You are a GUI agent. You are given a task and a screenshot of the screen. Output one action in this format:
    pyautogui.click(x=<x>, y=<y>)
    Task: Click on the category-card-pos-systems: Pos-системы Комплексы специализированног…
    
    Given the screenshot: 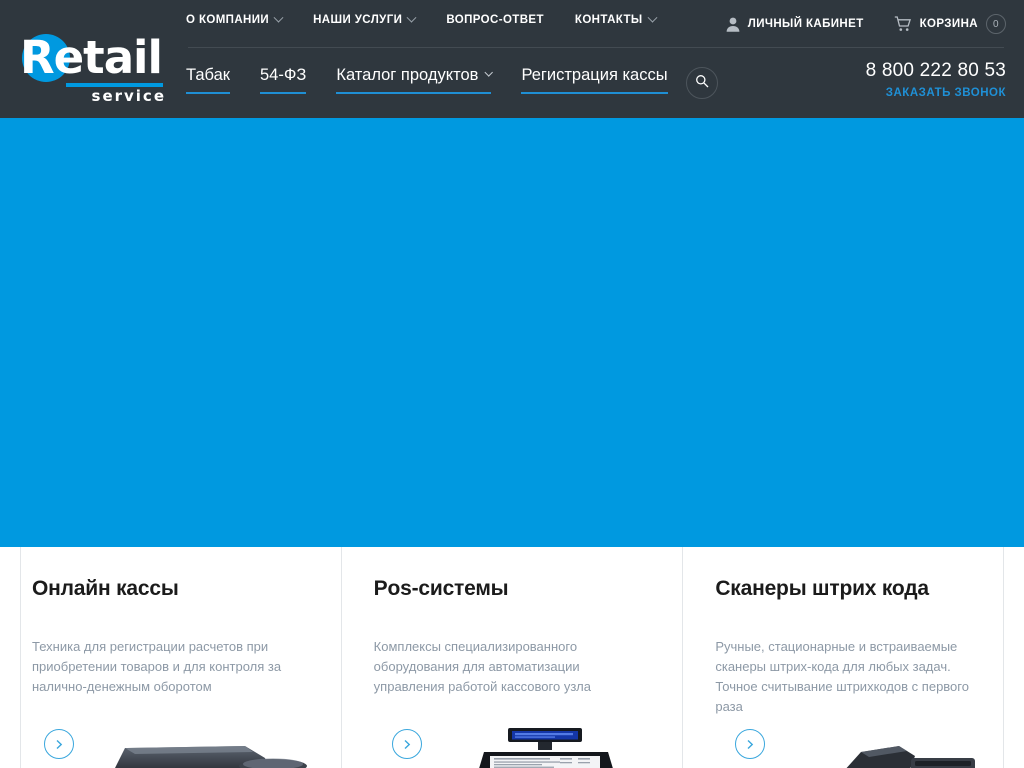 What is the action you would take?
    pyautogui.click(x=511, y=657)
    